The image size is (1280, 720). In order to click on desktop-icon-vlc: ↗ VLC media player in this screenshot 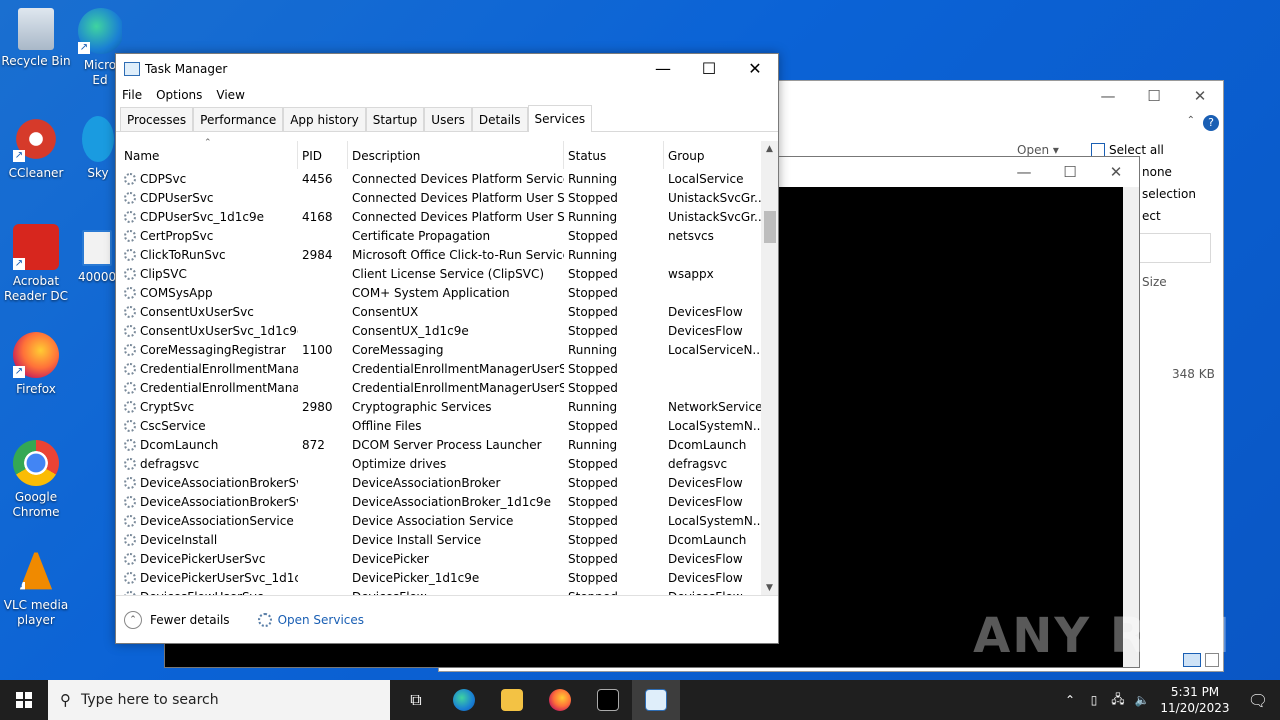, I will do `click(36, 588)`.